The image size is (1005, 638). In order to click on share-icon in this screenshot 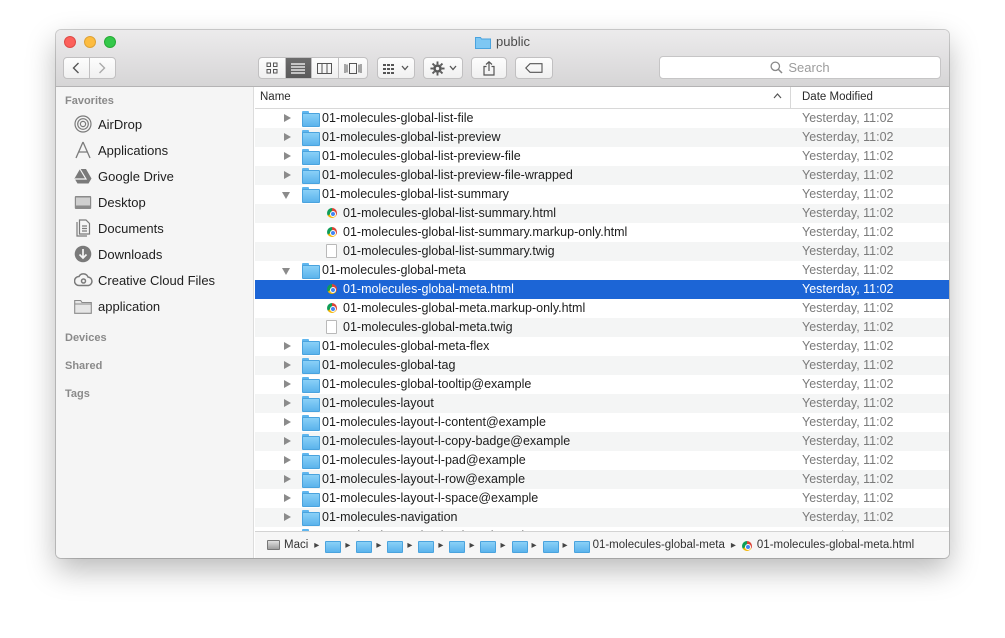, I will do `click(489, 68)`.